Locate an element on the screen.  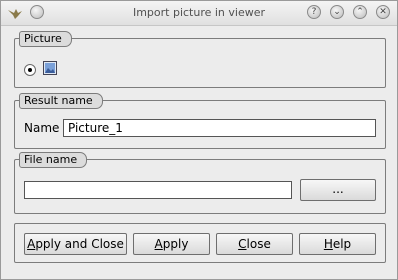
close-label: lose is located at coordinates (258, 244).